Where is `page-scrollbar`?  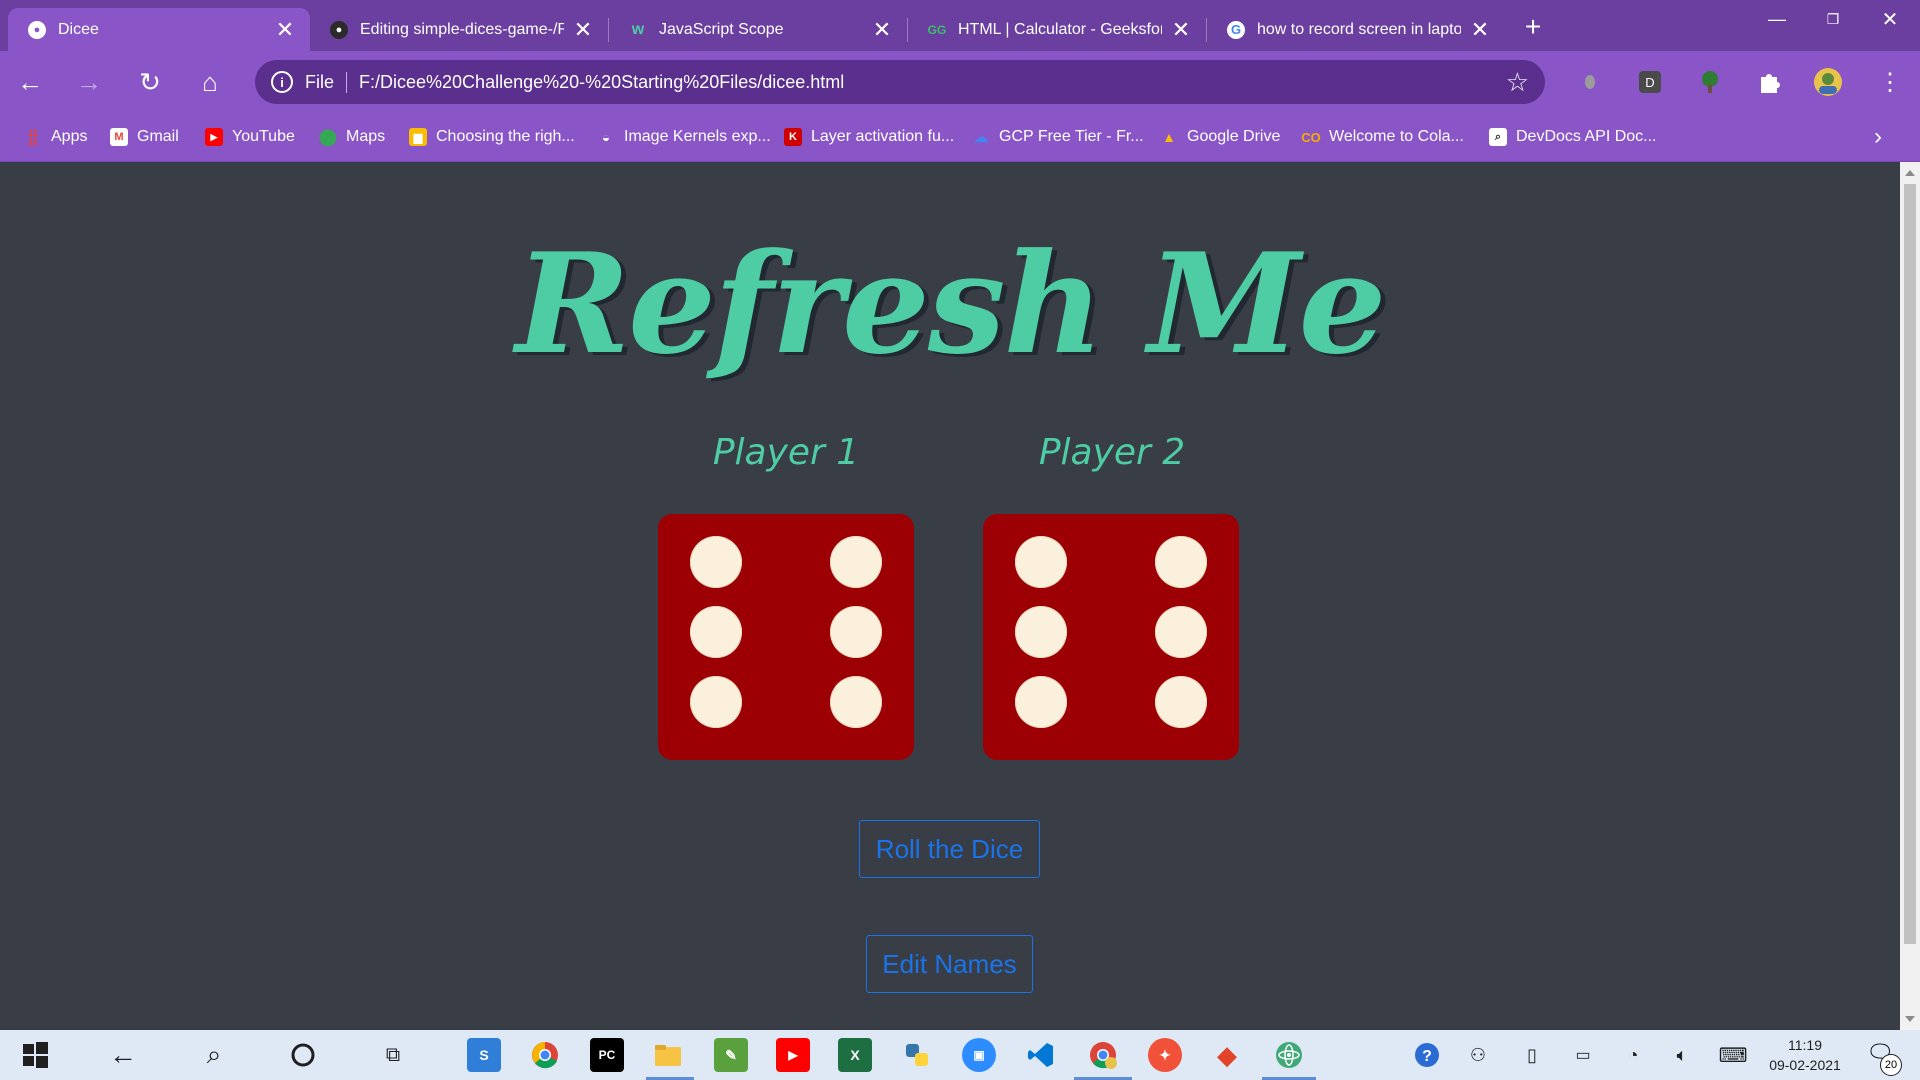 page-scrollbar is located at coordinates (1910, 596).